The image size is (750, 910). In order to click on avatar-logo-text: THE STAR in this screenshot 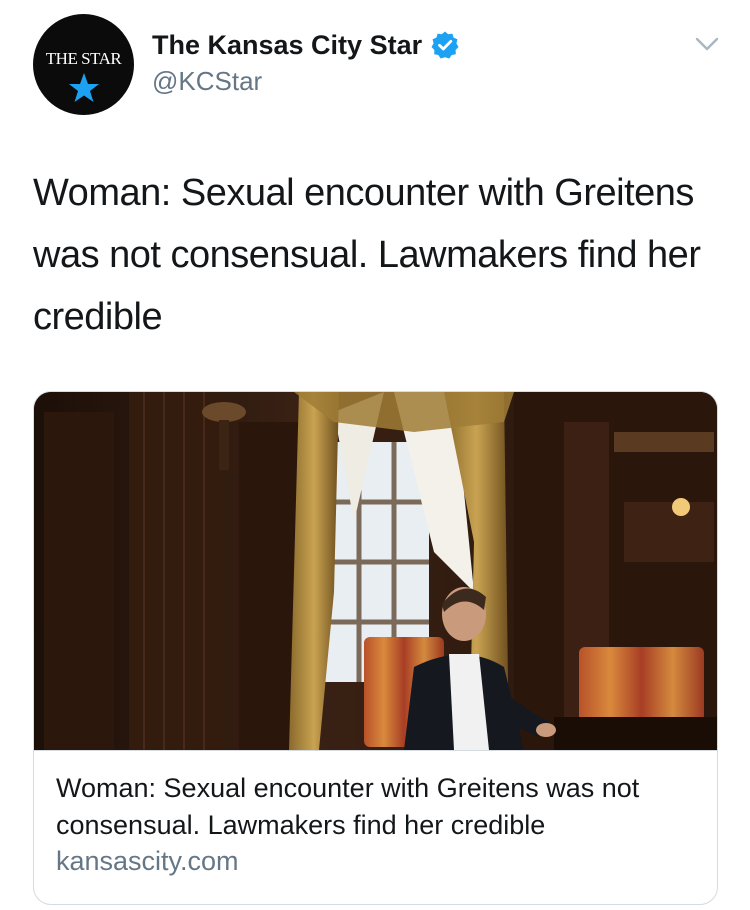, I will do `click(83, 58)`.